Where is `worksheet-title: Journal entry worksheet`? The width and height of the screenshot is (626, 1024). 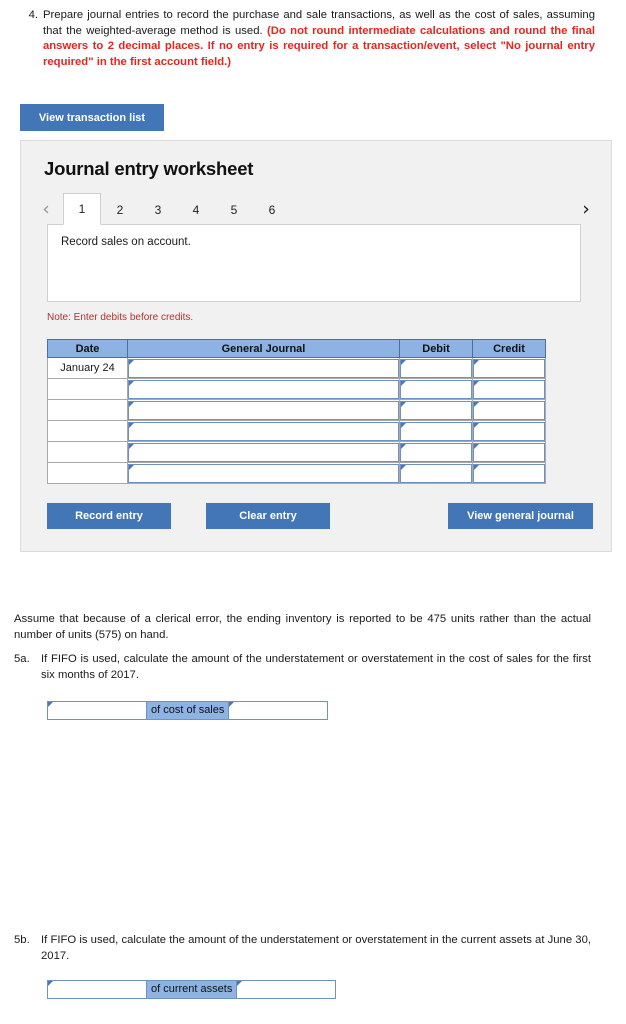
worksheet-title: Journal entry worksheet is located at coordinates (149, 168).